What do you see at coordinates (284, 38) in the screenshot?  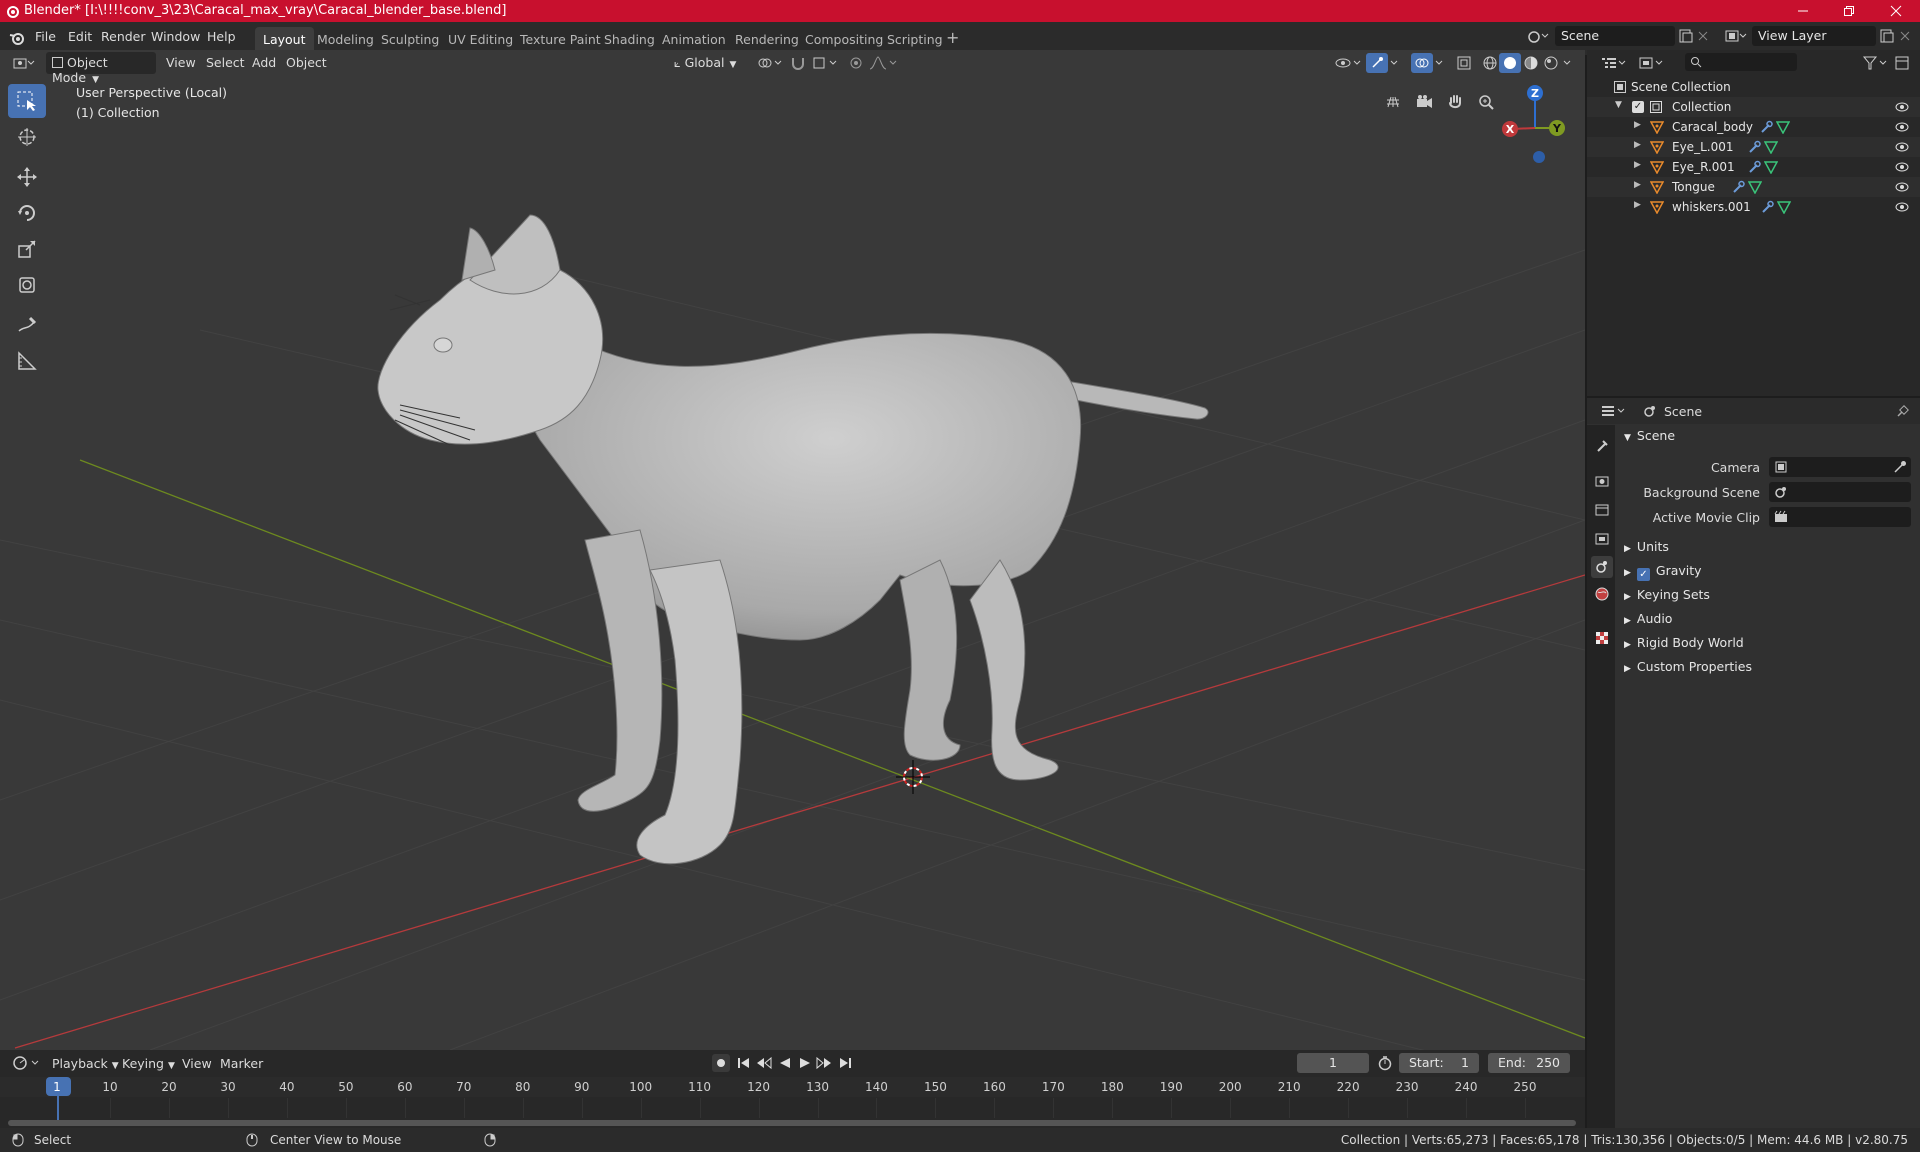 I see `tab-layout: Layout` at bounding box center [284, 38].